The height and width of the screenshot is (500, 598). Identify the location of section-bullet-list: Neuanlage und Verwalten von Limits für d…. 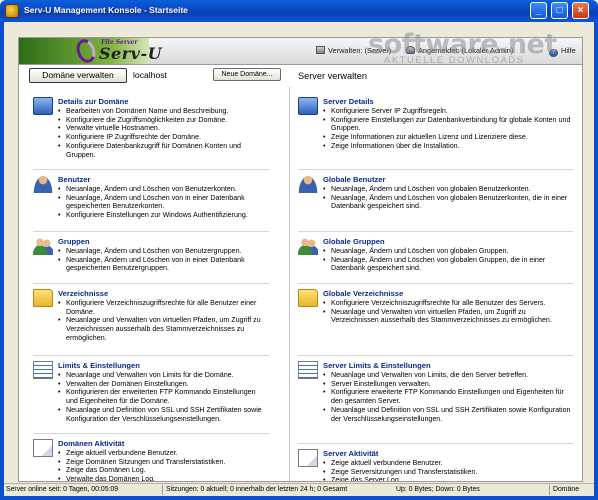
(163, 397).